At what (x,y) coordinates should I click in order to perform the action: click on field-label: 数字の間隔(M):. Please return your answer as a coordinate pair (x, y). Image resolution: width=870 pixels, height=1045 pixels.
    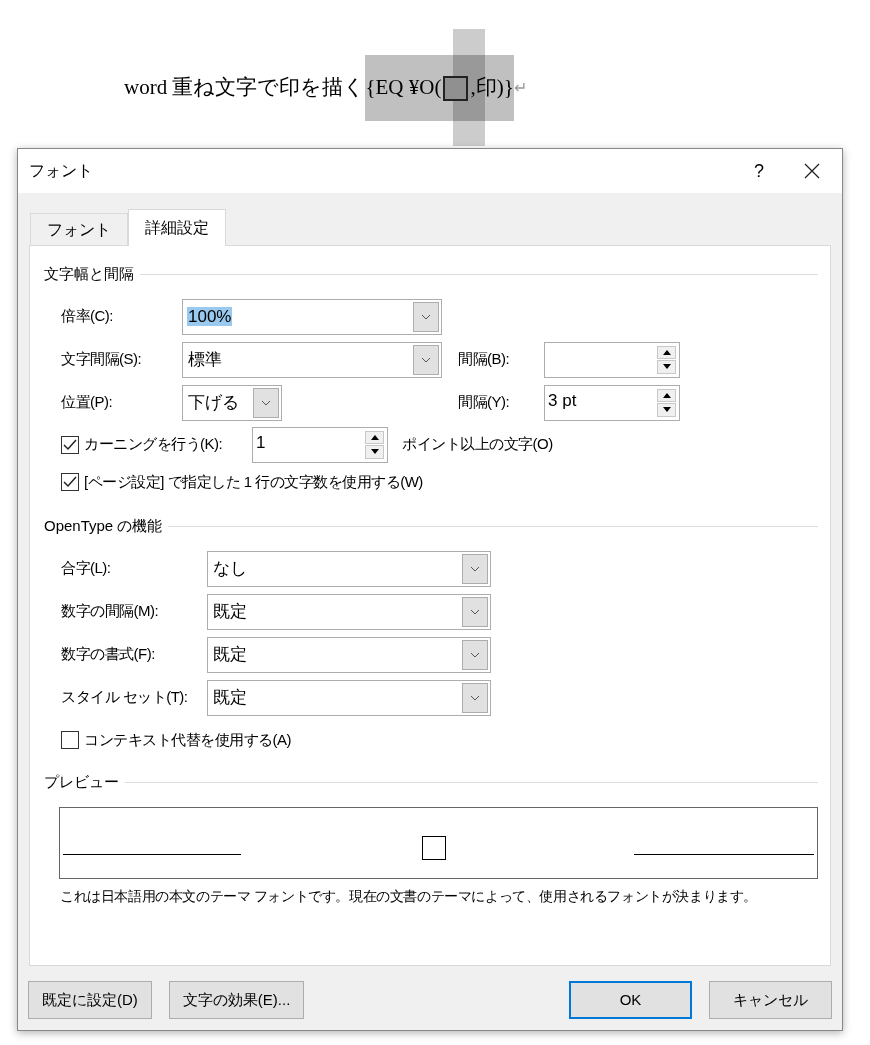
    Looking at the image, I should click on (110, 611).